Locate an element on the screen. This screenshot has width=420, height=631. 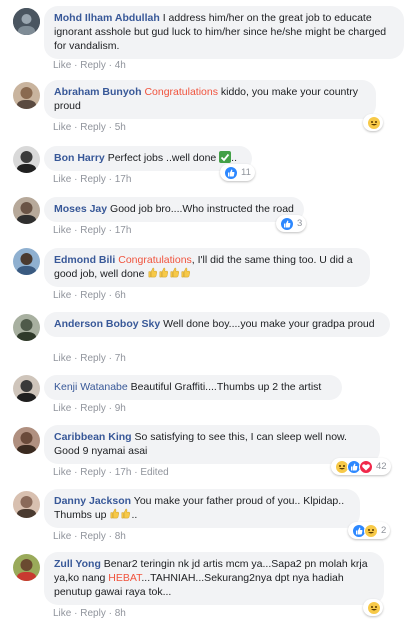
comment-author: Caribbean King is located at coordinates (93, 437).